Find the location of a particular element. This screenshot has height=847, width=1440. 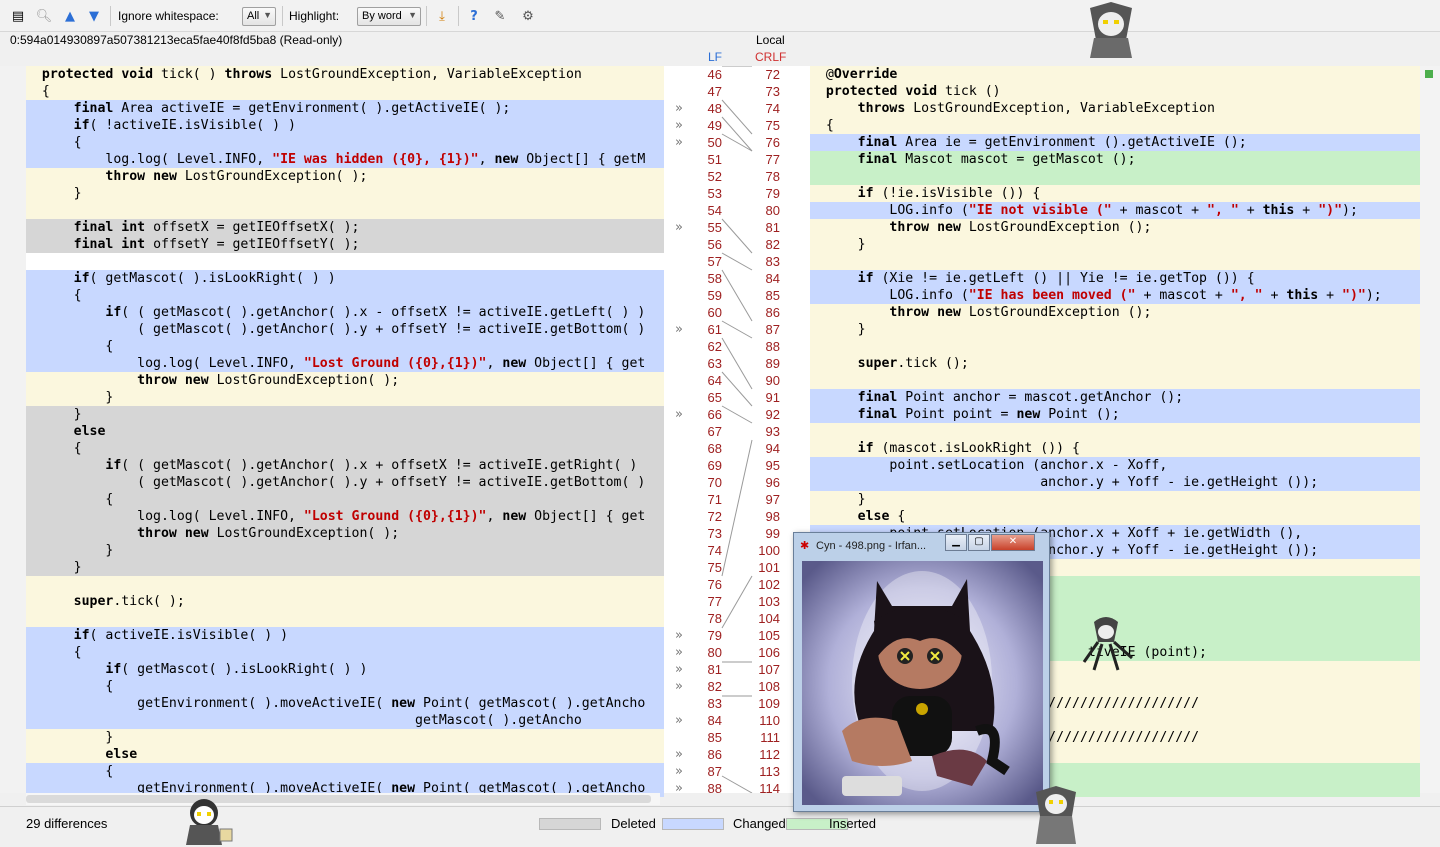

next-difference-icon: ▼ is located at coordinates (94, 16).